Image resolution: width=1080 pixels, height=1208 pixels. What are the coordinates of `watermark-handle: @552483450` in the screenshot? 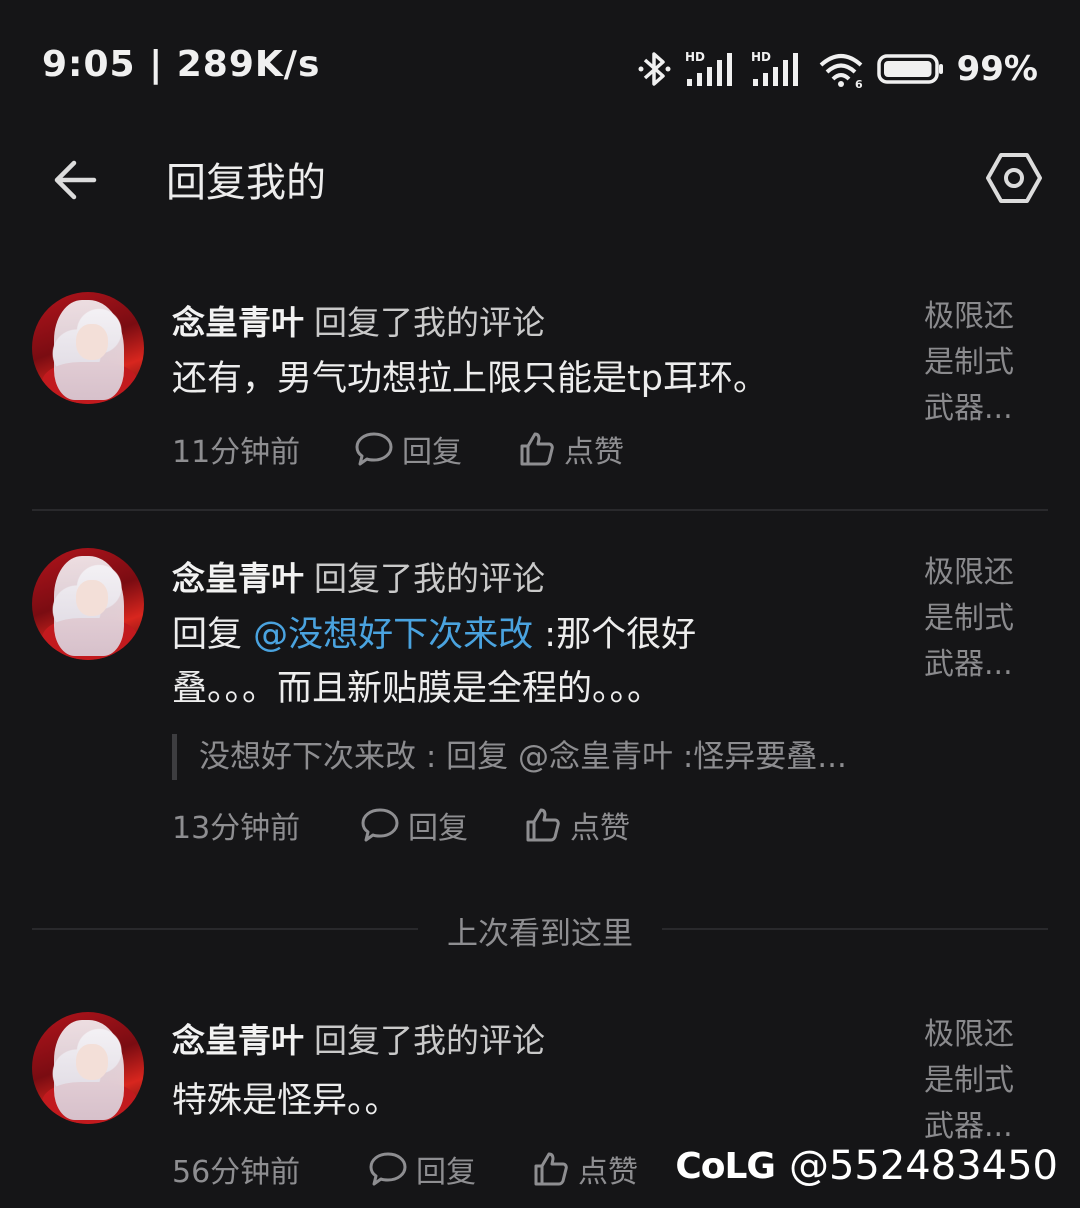 It's located at (923, 1166).